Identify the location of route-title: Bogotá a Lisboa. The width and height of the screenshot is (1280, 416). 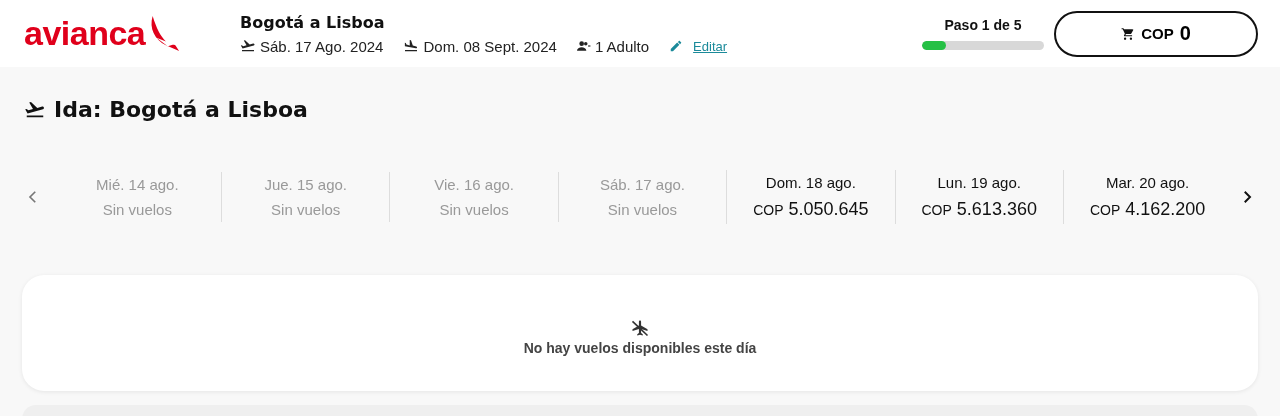
(313, 22).